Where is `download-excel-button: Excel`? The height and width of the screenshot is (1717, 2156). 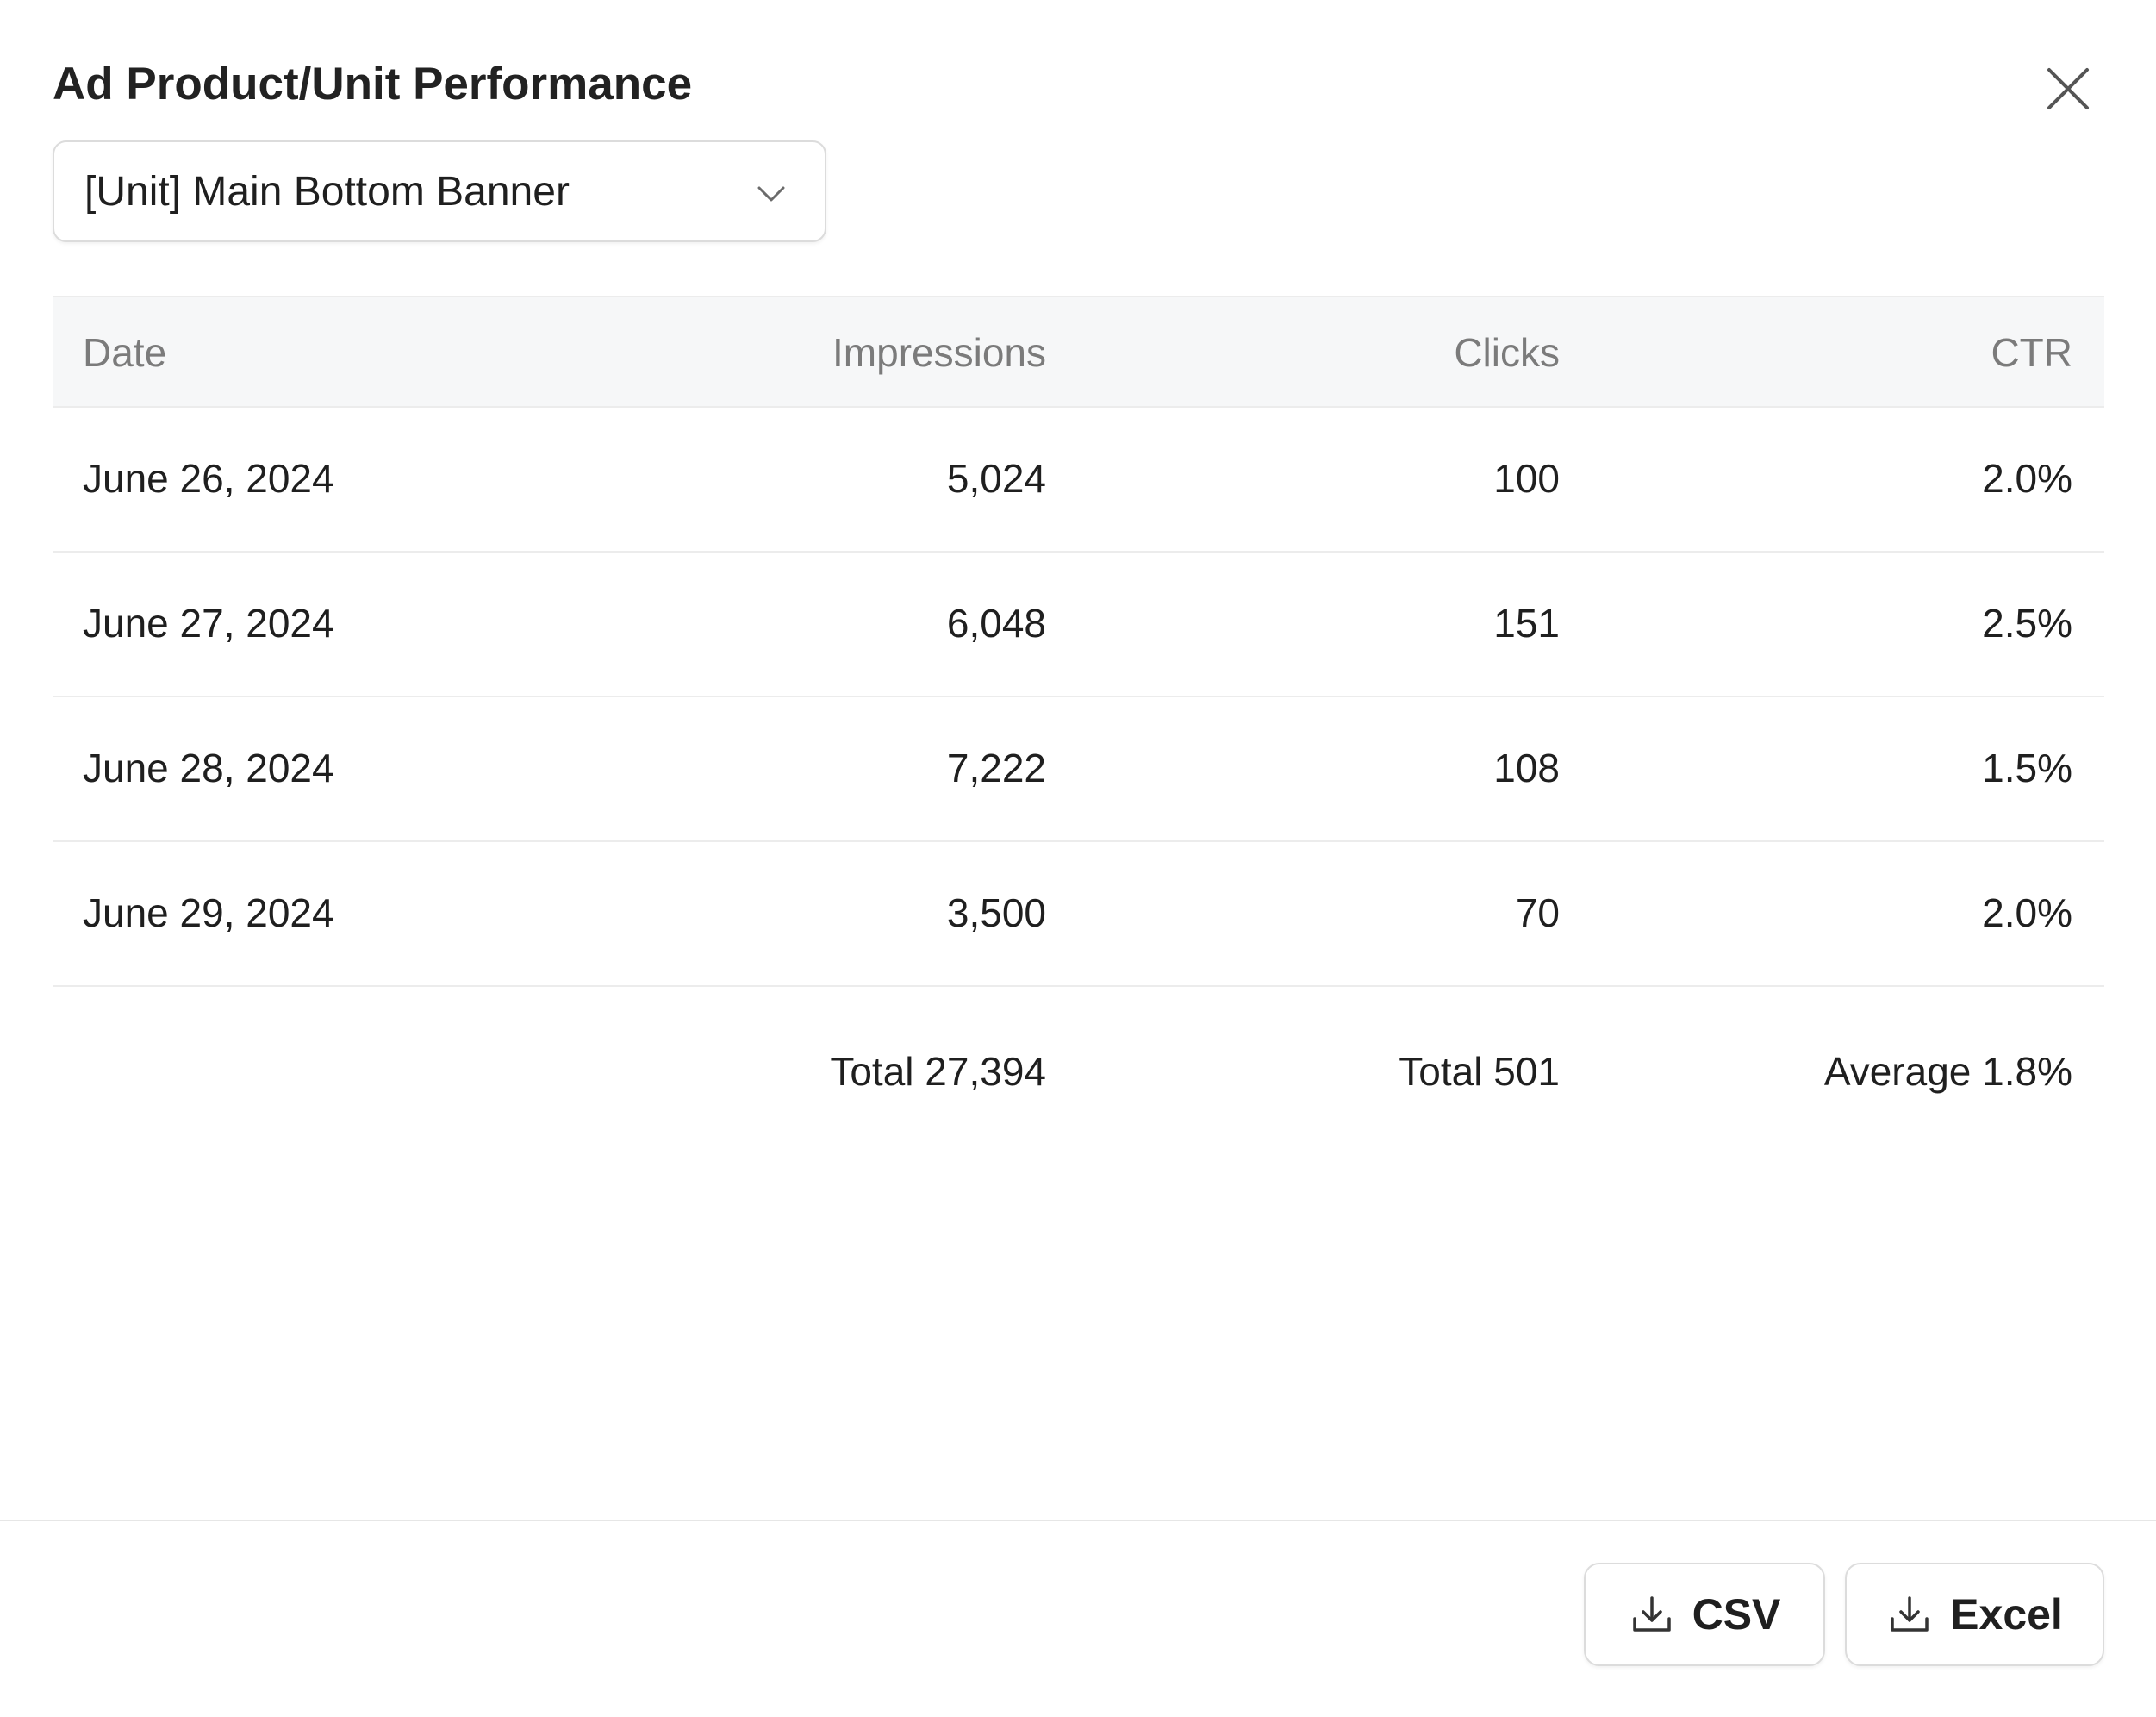 download-excel-button: Excel is located at coordinates (1974, 1614).